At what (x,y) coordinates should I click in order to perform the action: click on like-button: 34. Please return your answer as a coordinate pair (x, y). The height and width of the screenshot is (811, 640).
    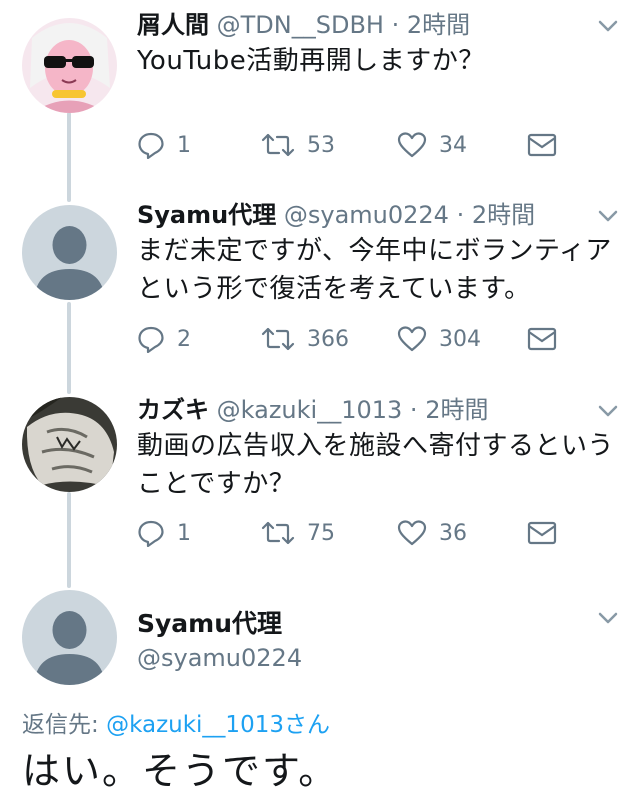
    Looking at the image, I should click on (432, 145).